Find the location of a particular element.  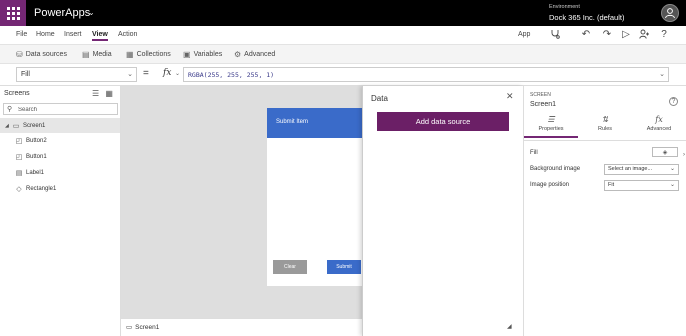

tab-properties: ☰ Properties is located at coordinates (551, 126).